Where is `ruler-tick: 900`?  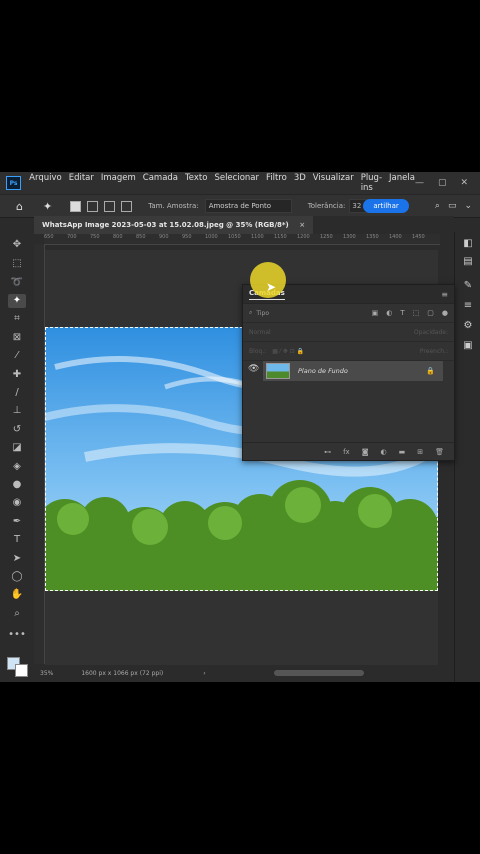
ruler-tick: 900 is located at coordinates (164, 237).